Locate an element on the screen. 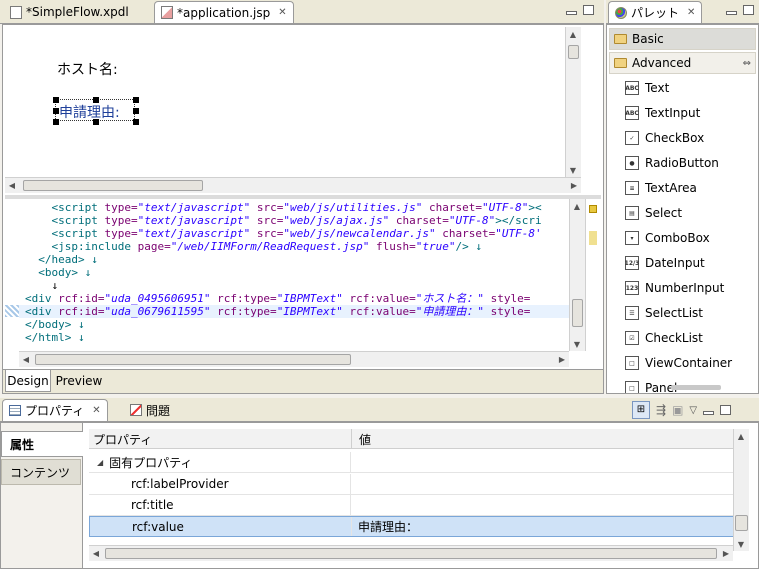 The width and height of the screenshot is (759, 569). view-menu-icon: ▽ is located at coordinates (693, 410).